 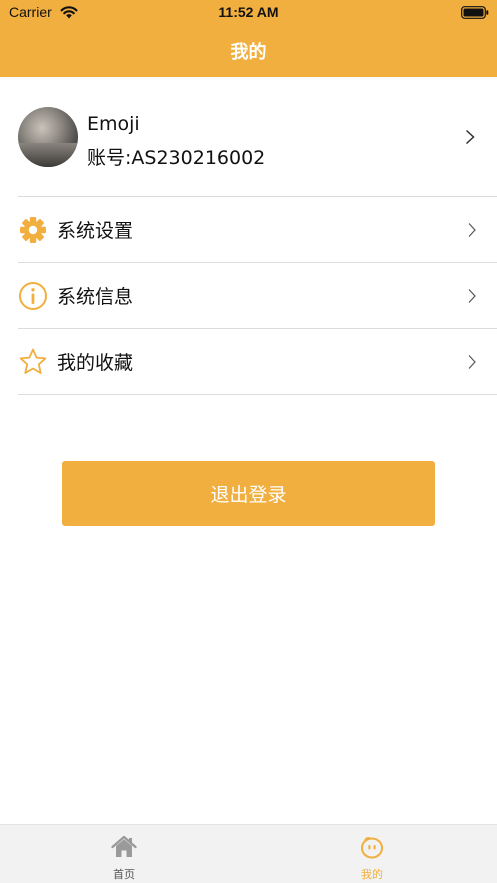 I want to click on logout-button: 退出登录, so click(x=248, y=493).